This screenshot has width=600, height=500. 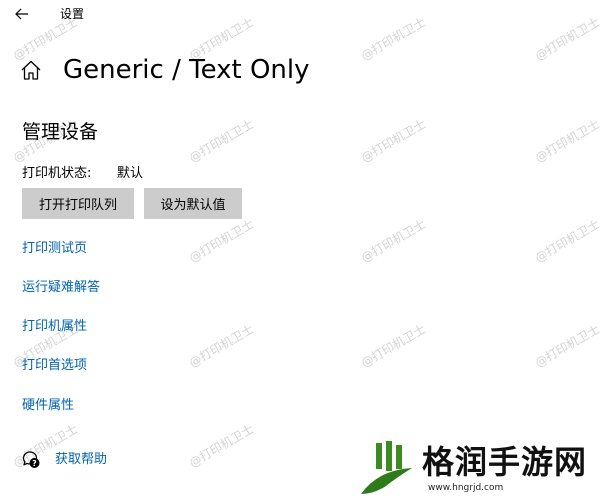 What do you see at coordinates (57, 173) in the screenshot?
I see `printer-status-label: 打印机状态:` at bounding box center [57, 173].